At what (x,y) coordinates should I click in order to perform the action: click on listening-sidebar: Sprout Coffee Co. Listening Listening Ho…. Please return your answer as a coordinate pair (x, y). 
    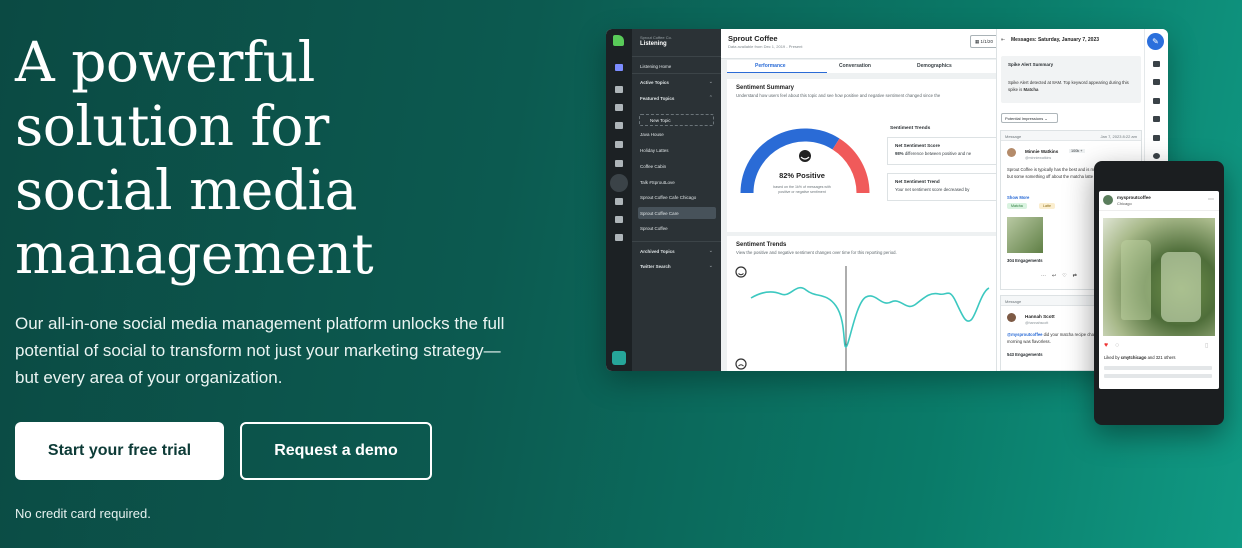
    Looking at the image, I should click on (676, 200).